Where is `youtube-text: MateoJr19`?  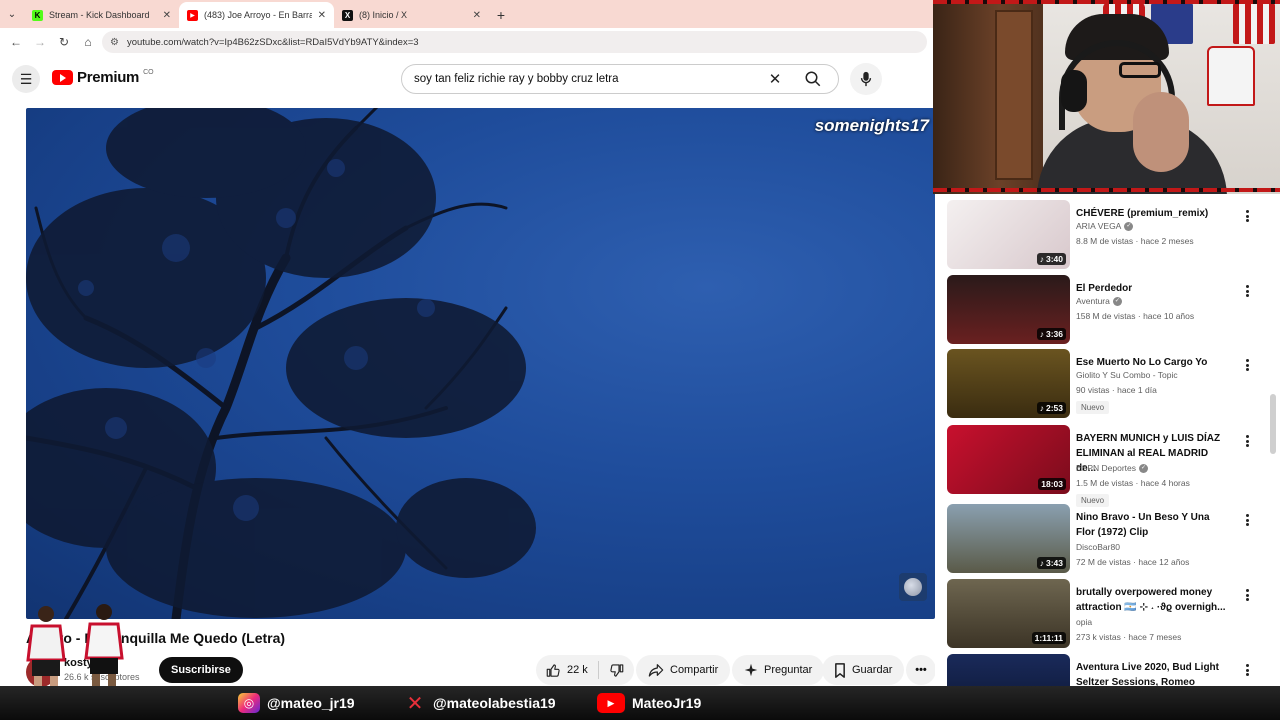
youtube-text: MateoJr19 is located at coordinates (667, 703).